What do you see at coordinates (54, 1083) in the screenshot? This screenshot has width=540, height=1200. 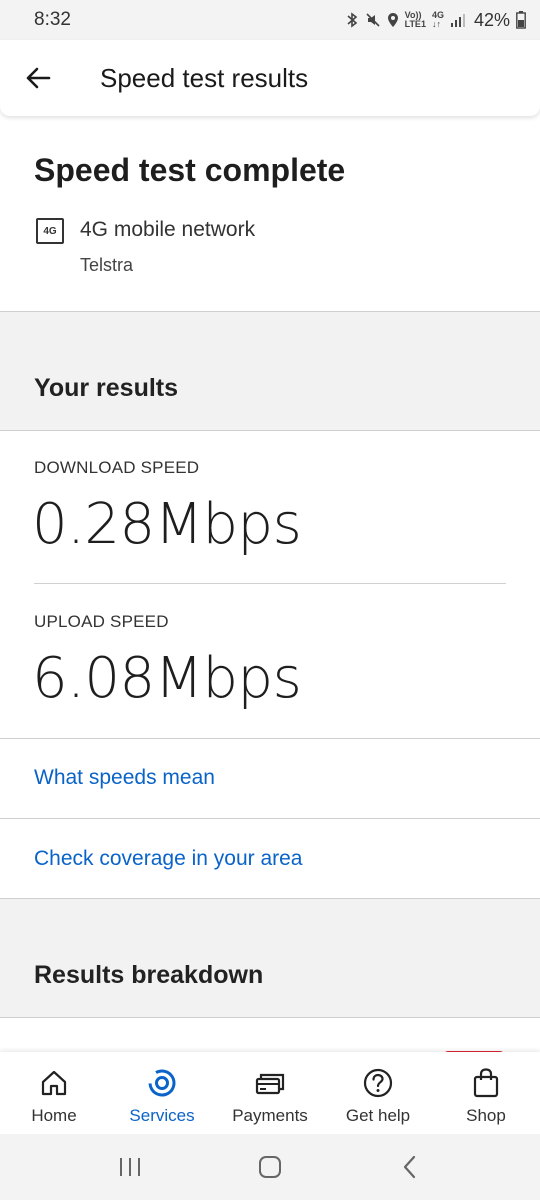 I see `home-icon` at bounding box center [54, 1083].